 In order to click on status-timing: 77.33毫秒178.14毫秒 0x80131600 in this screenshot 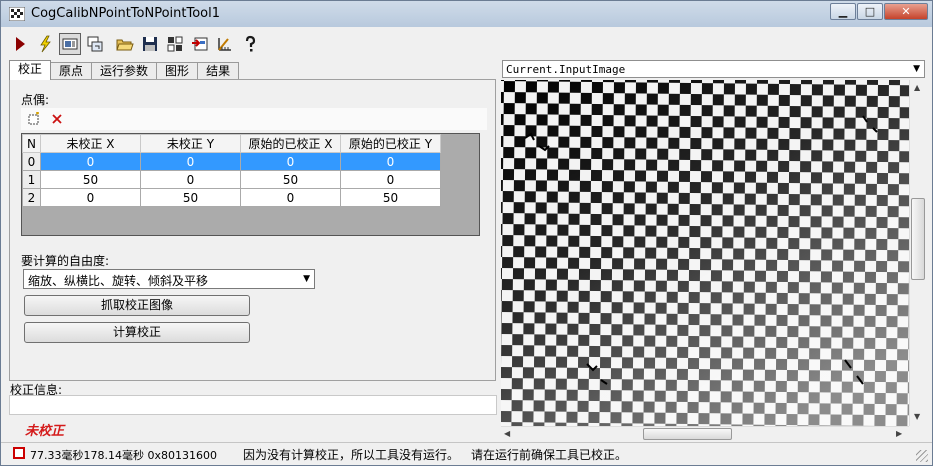, I will do `click(123, 455)`.